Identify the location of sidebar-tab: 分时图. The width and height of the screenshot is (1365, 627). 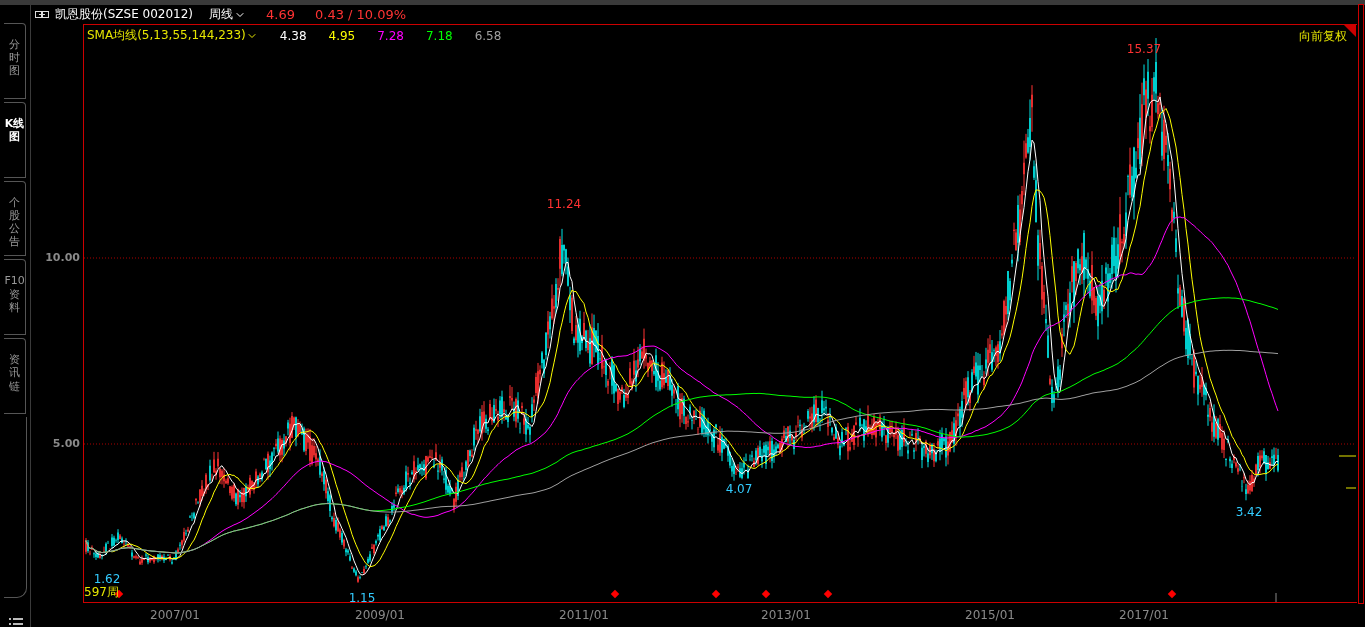
(15, 61).